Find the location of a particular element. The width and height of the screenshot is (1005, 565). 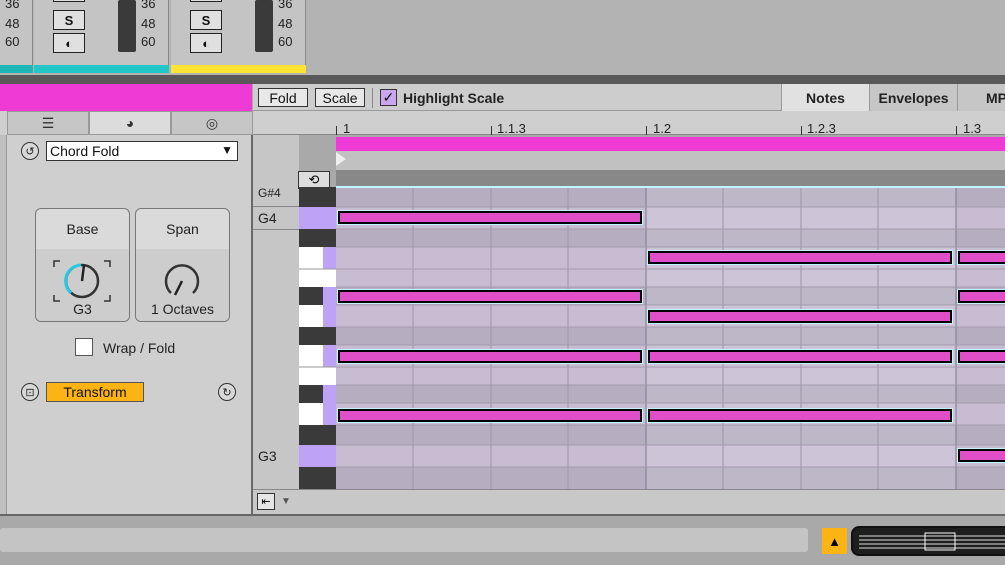

draw-mode-button: ⇤ is located at coordinates (266, 501).